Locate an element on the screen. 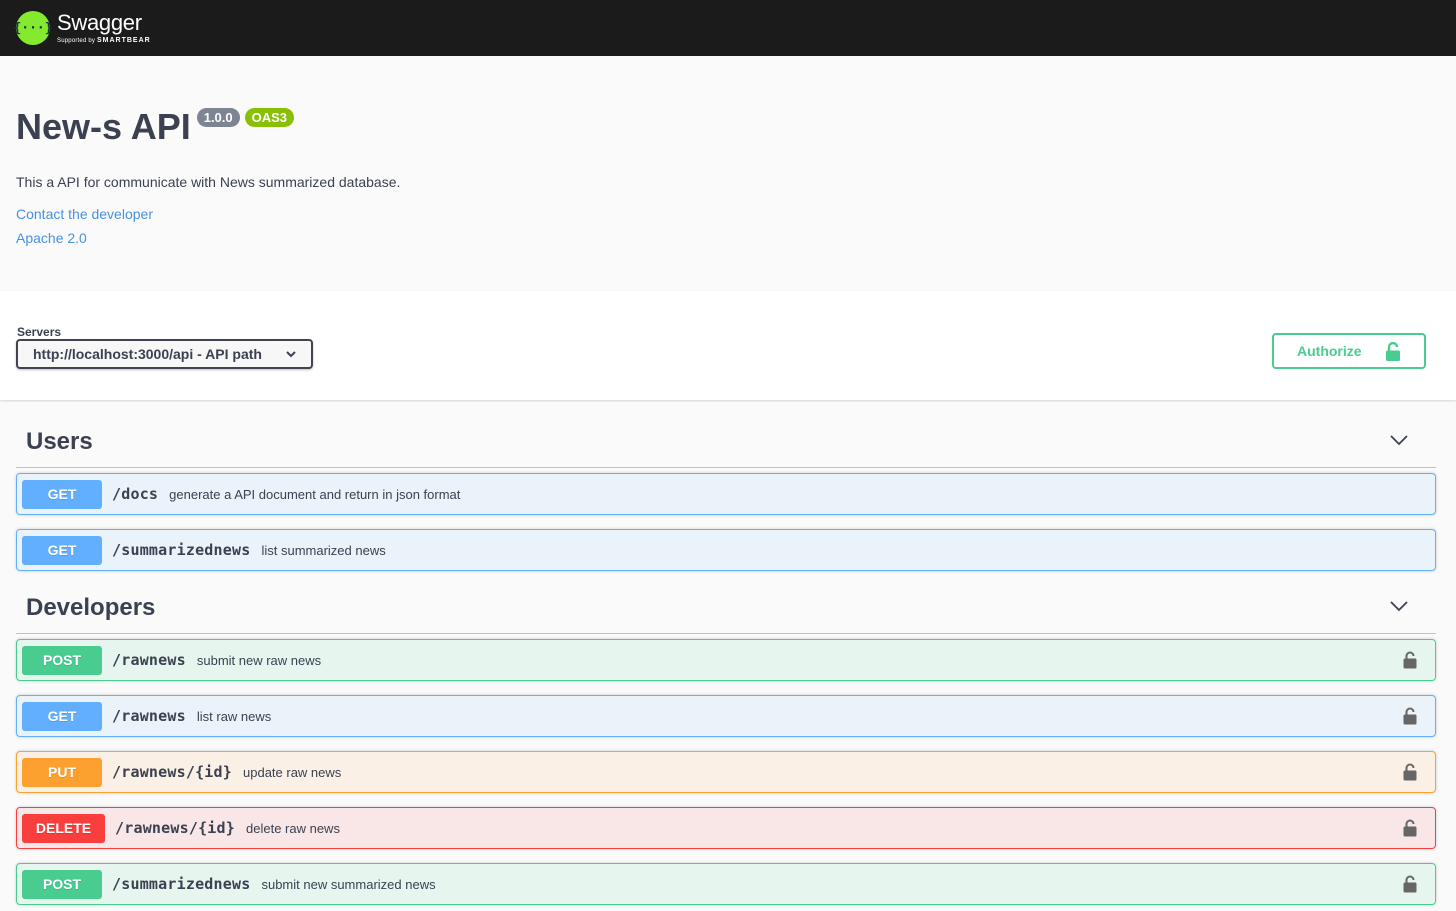 The height and width of the screenshot is (911, 1456). logo-sub-prefix: Supported by is located at coordinates (76, 41).